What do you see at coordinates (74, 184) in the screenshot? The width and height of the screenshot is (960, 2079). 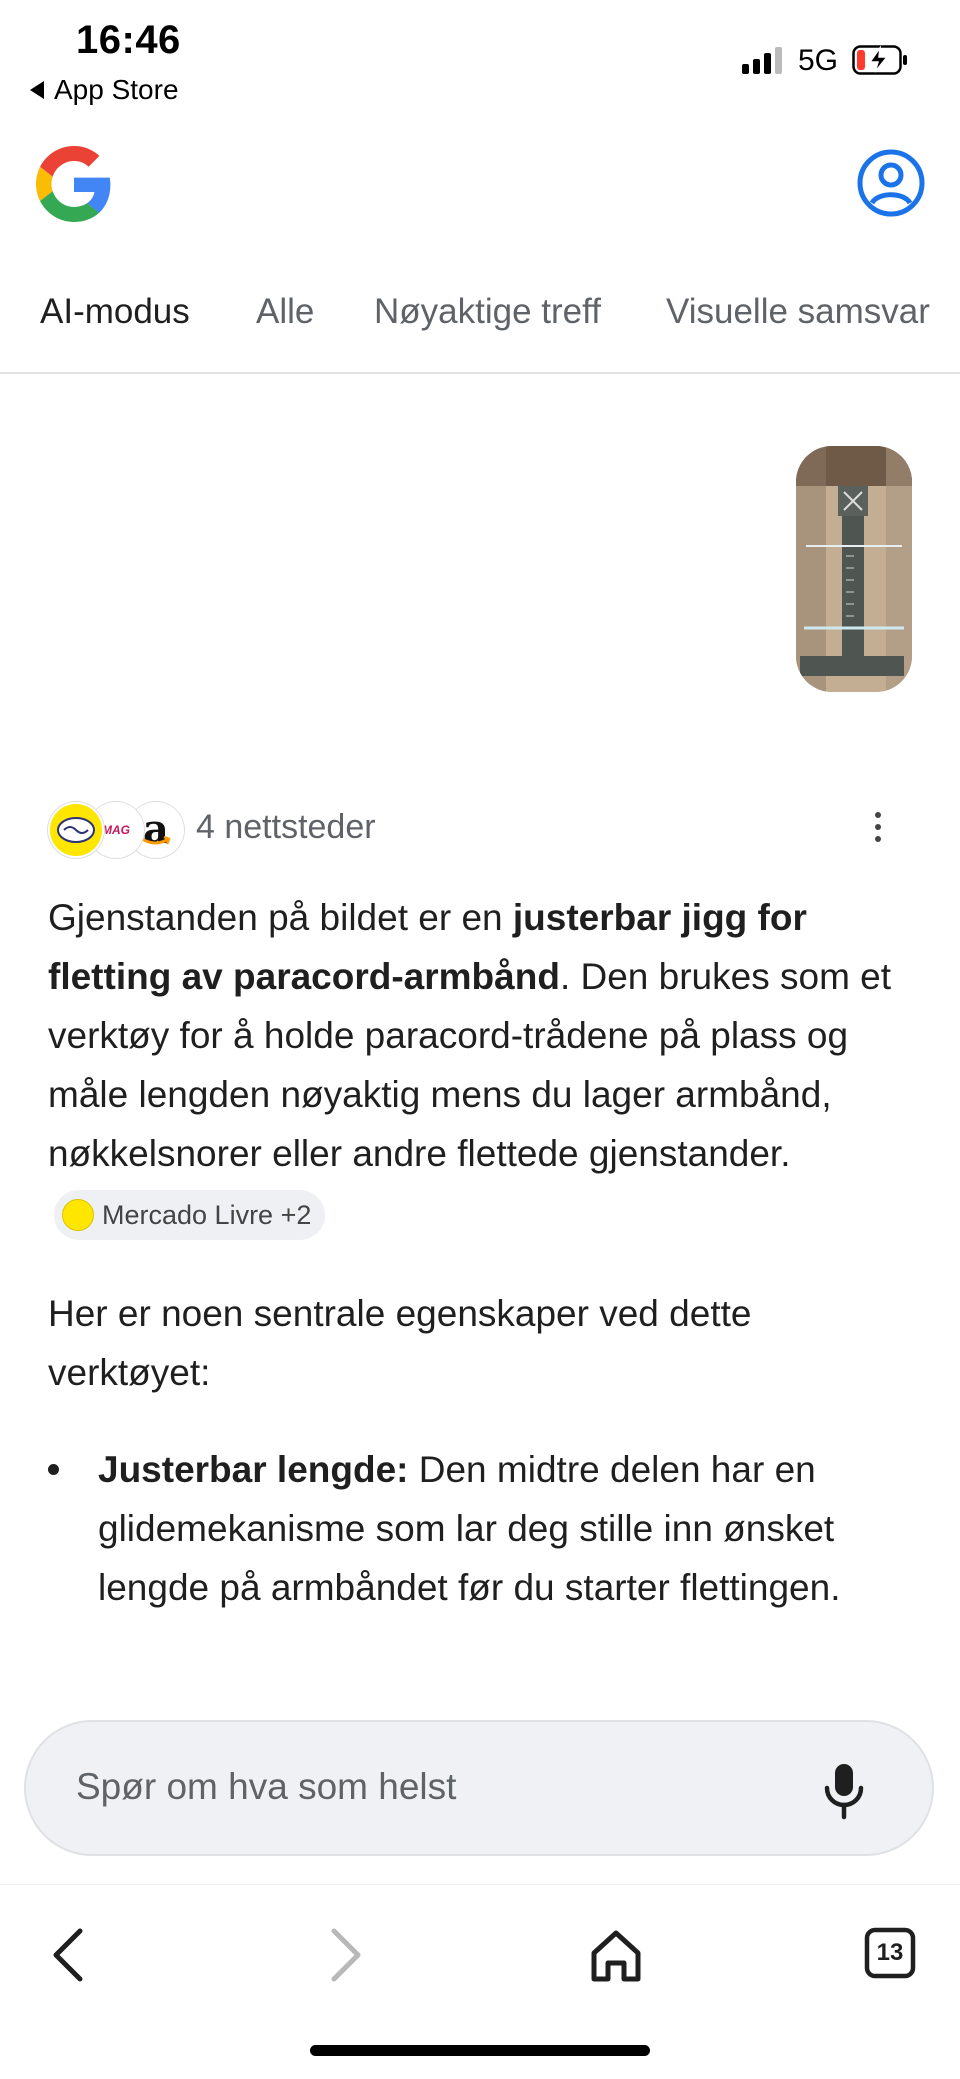 I see `google-logo-icon` at bounding box center [74, 184].